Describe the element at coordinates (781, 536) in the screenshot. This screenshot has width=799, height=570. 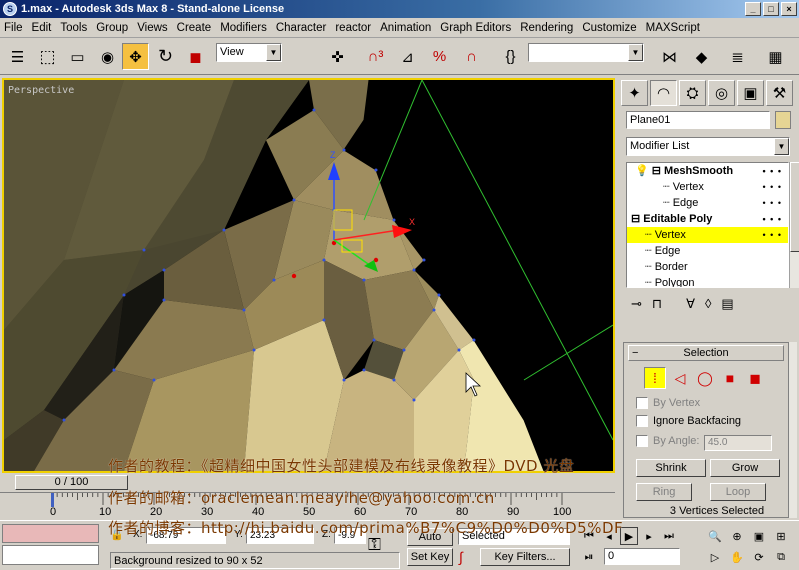
I see `zoom-extents-all-icon: ⊞` at that location.